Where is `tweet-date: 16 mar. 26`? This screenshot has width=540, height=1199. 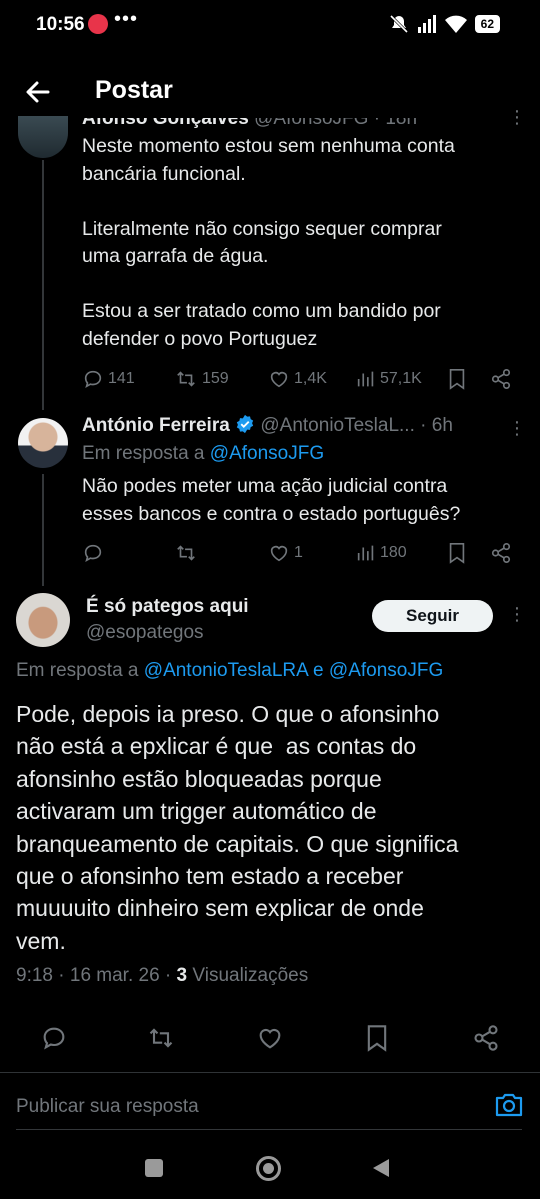
tweet-date: 16 mar. 26 is located at coordinates (114, 975).